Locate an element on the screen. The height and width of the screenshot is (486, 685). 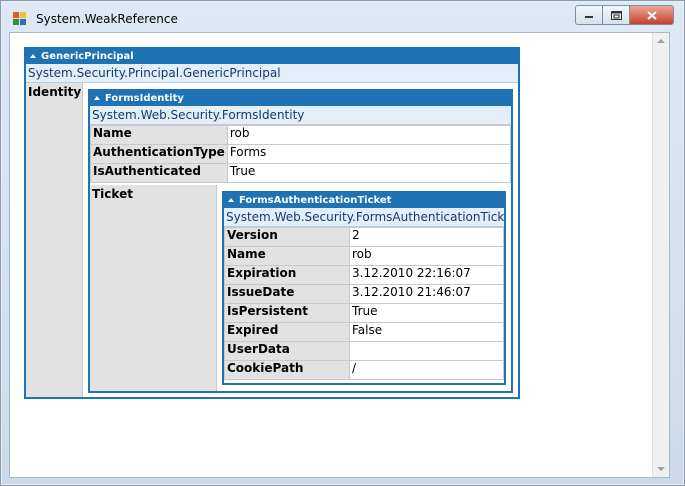
value-cell: / is located at coordinates (426, 370).